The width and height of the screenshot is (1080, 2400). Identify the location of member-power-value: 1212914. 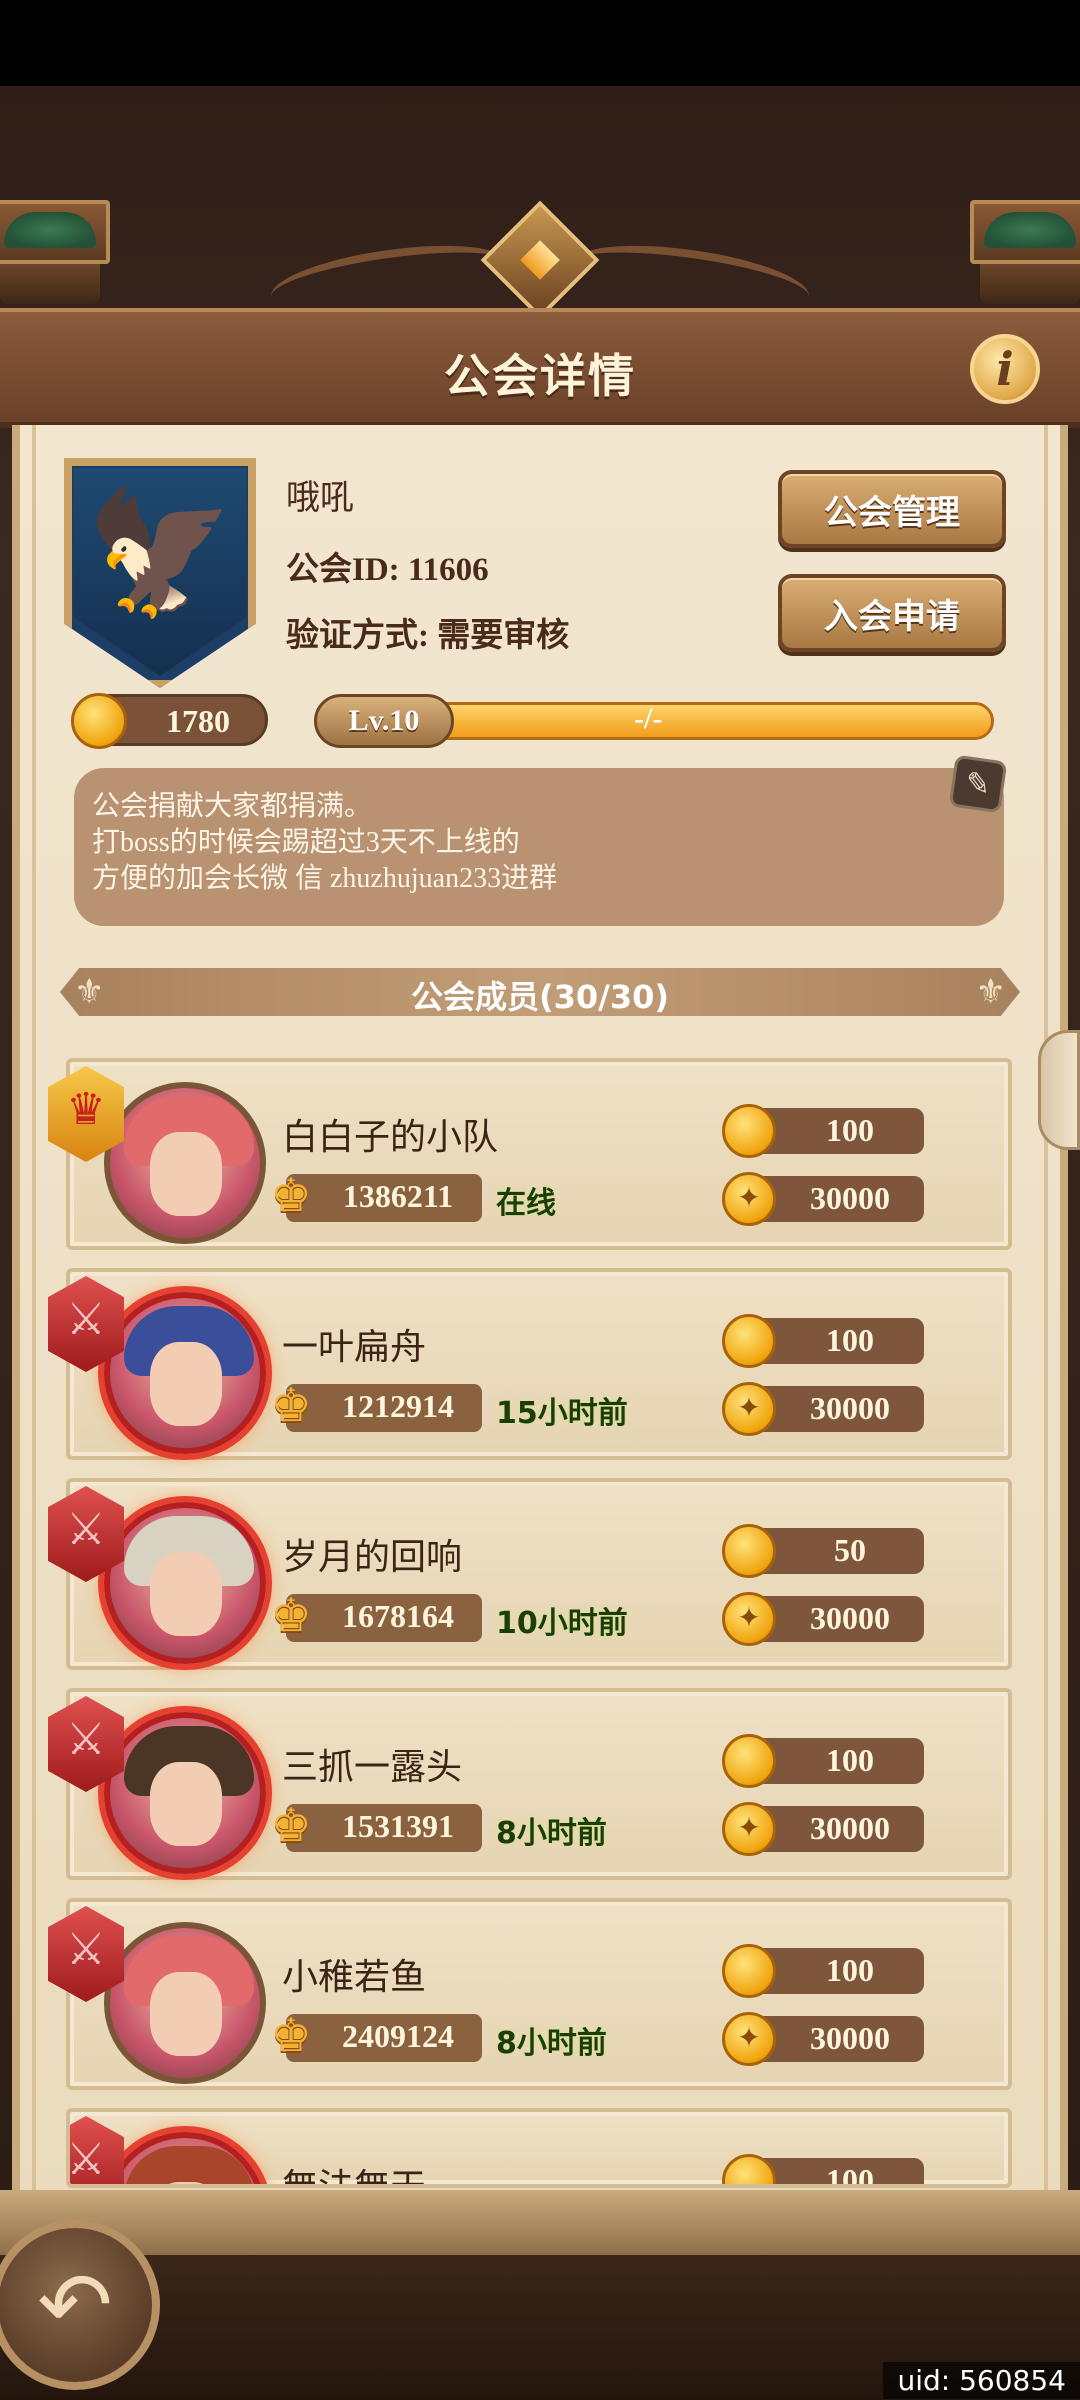
(398, 1406).